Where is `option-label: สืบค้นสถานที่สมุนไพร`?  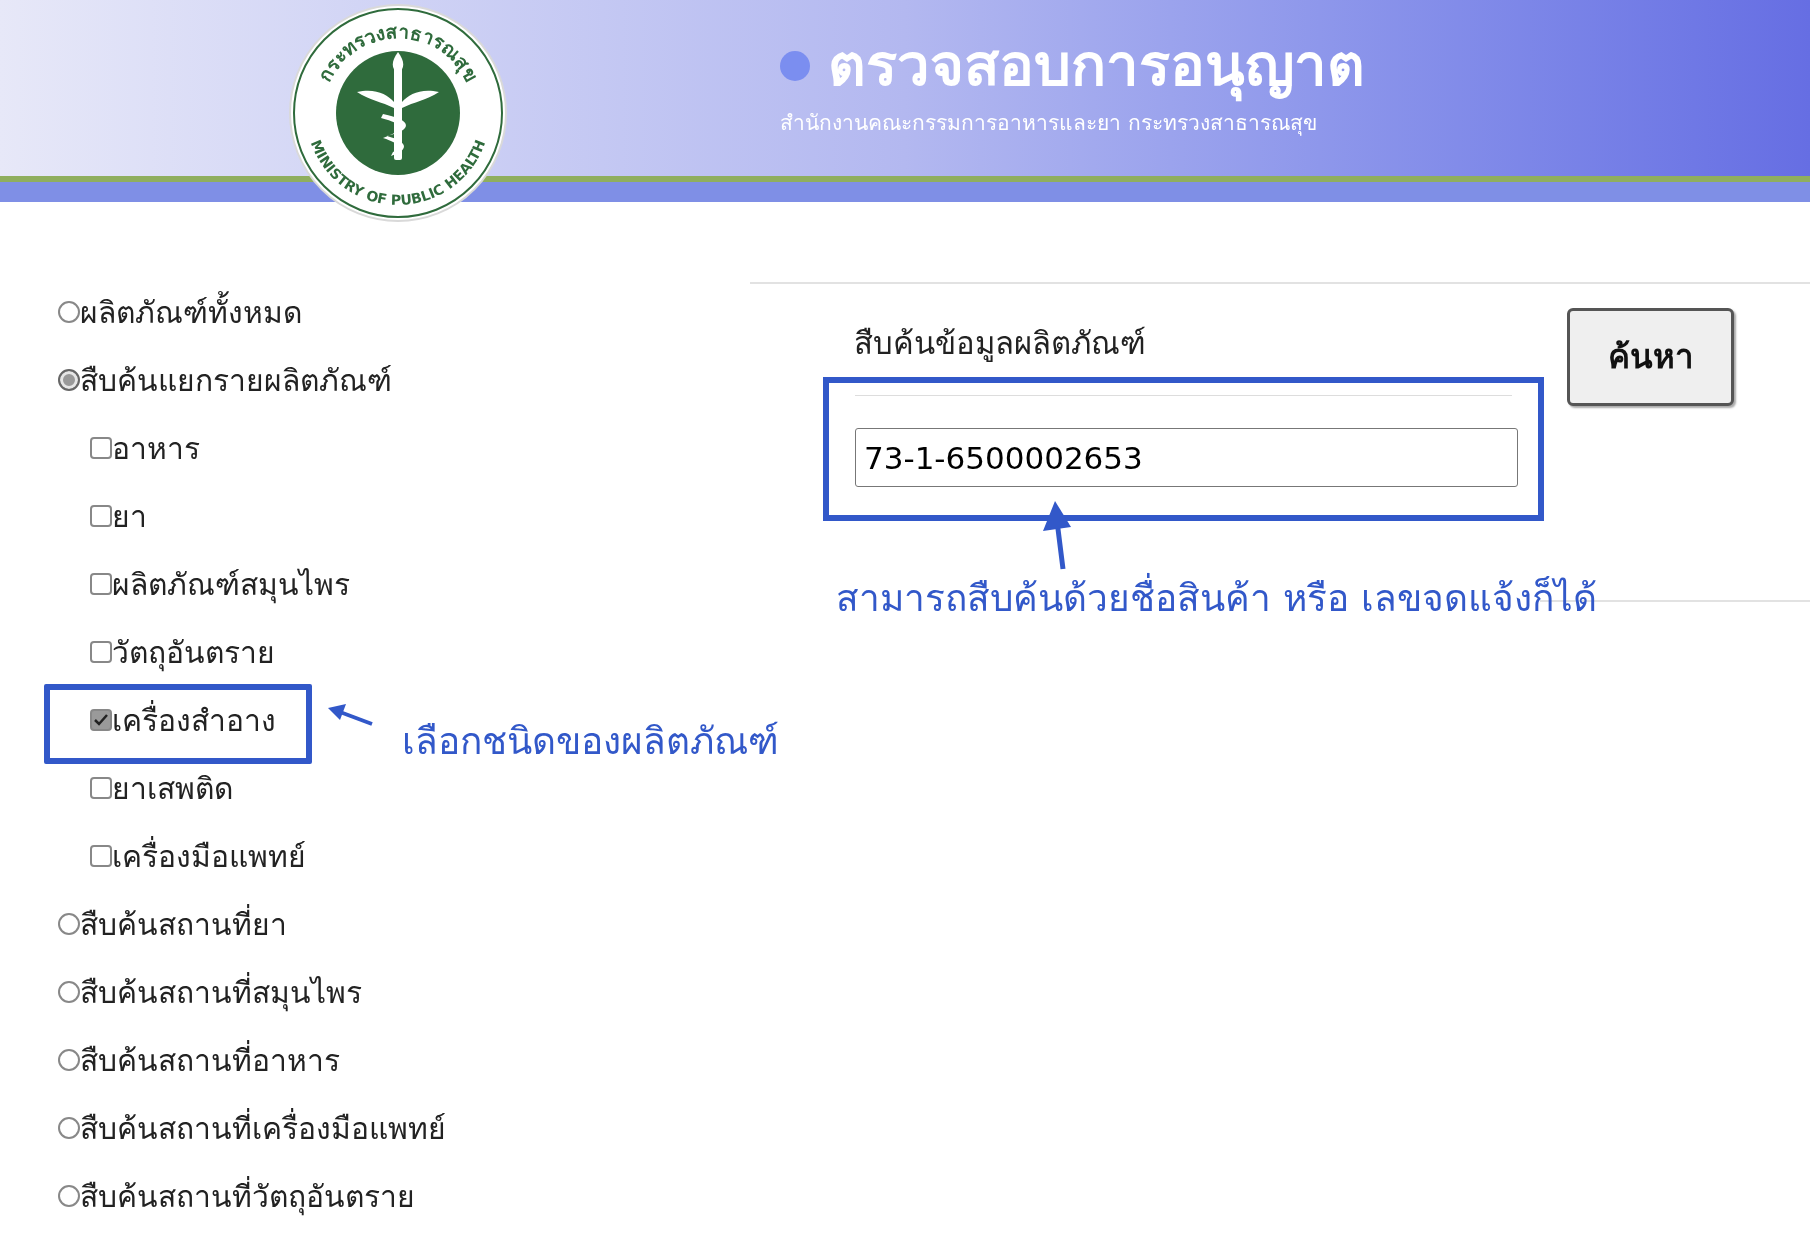 option-label: สืบค้นสถานที่สมุนไพร is located at coordinates (221, 992).